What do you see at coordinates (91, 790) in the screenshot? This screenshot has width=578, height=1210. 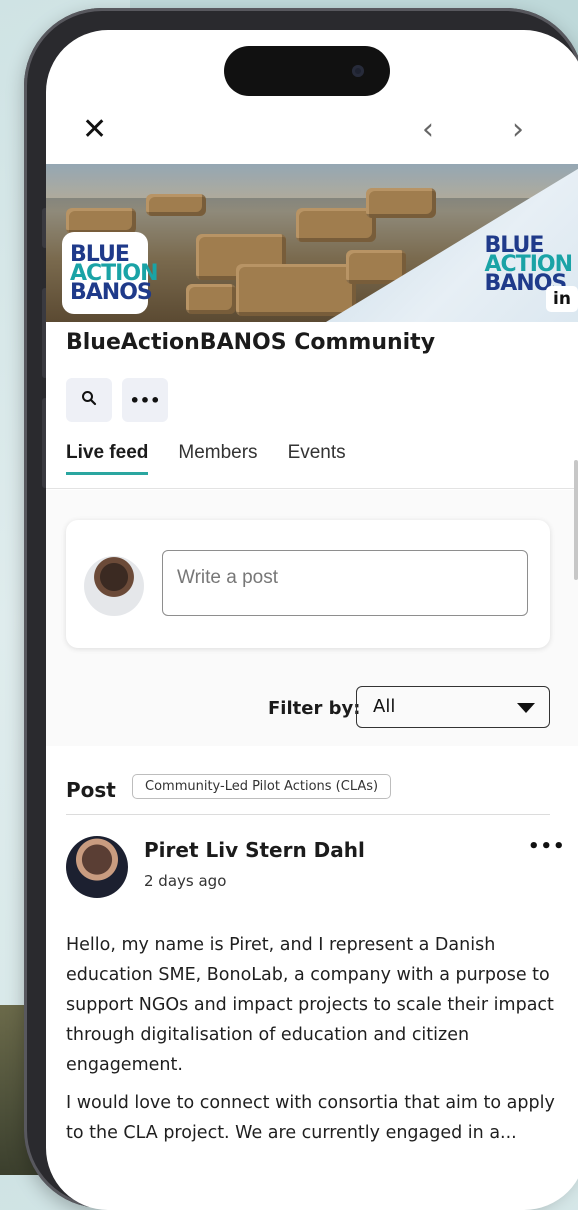 I see `post-type-label: Post` at bounding box center [91, 790].